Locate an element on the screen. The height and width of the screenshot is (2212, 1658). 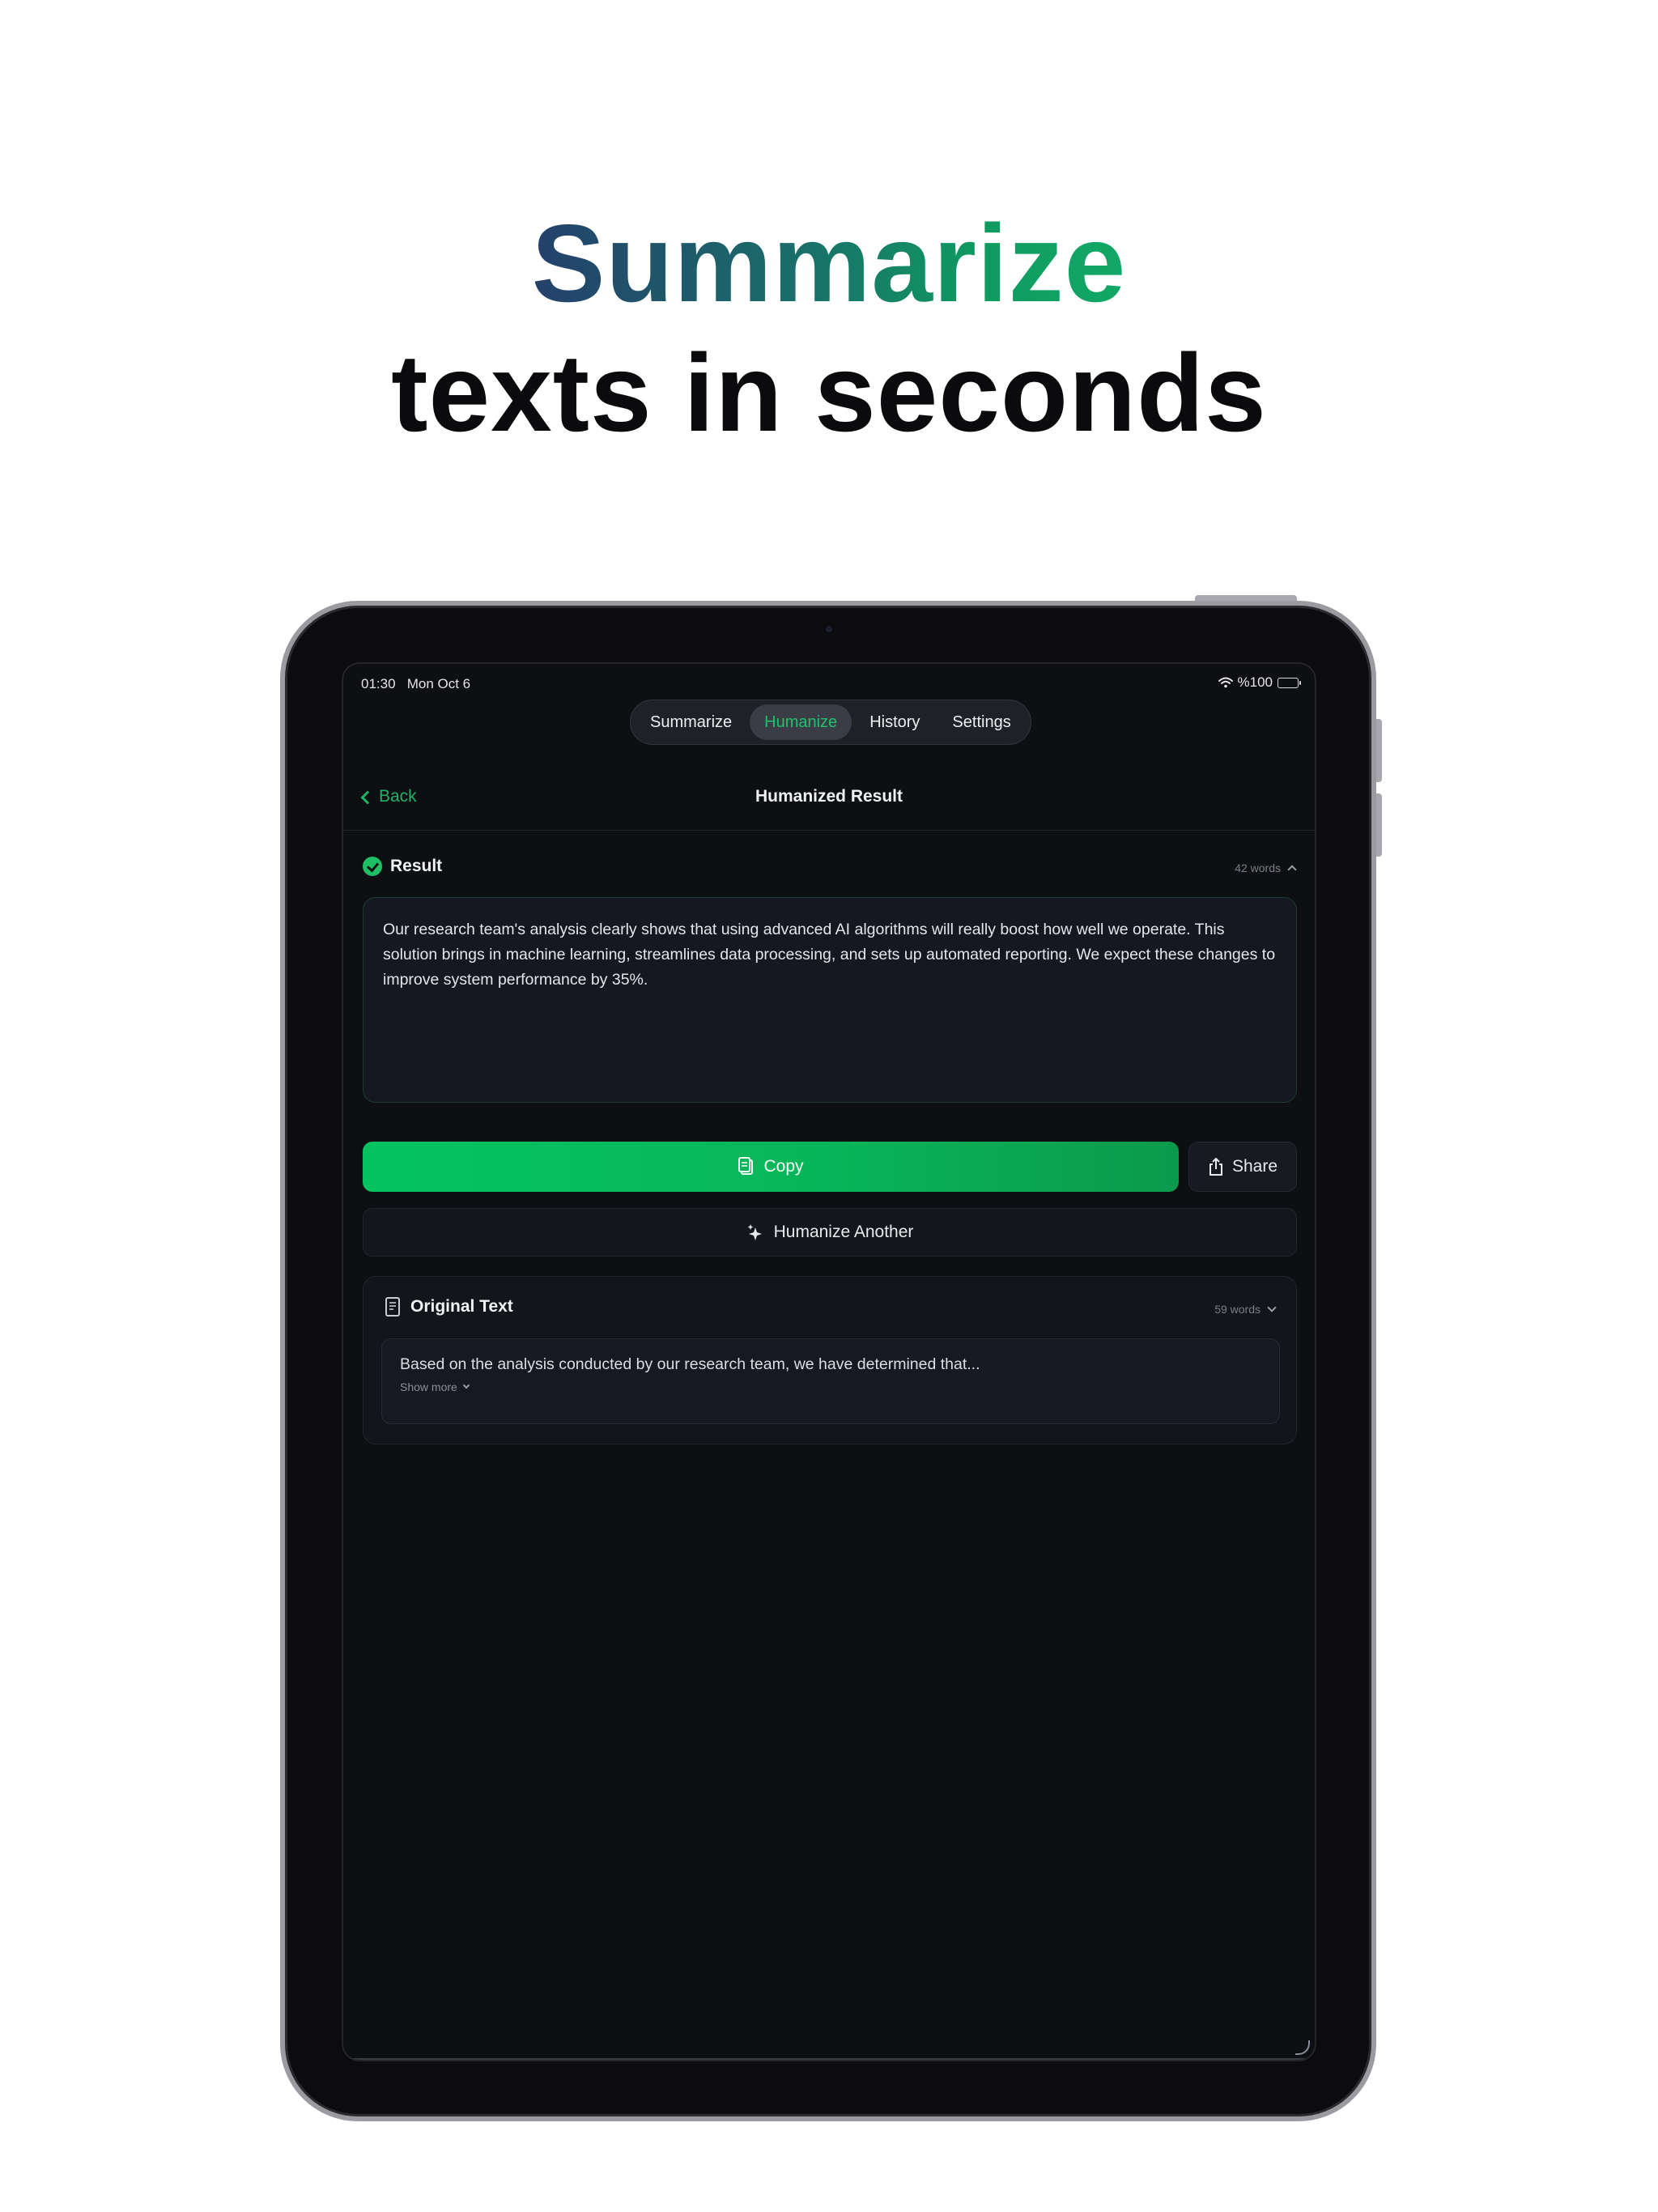
show-more-label: Show more is located at coordinates (428, 1387).